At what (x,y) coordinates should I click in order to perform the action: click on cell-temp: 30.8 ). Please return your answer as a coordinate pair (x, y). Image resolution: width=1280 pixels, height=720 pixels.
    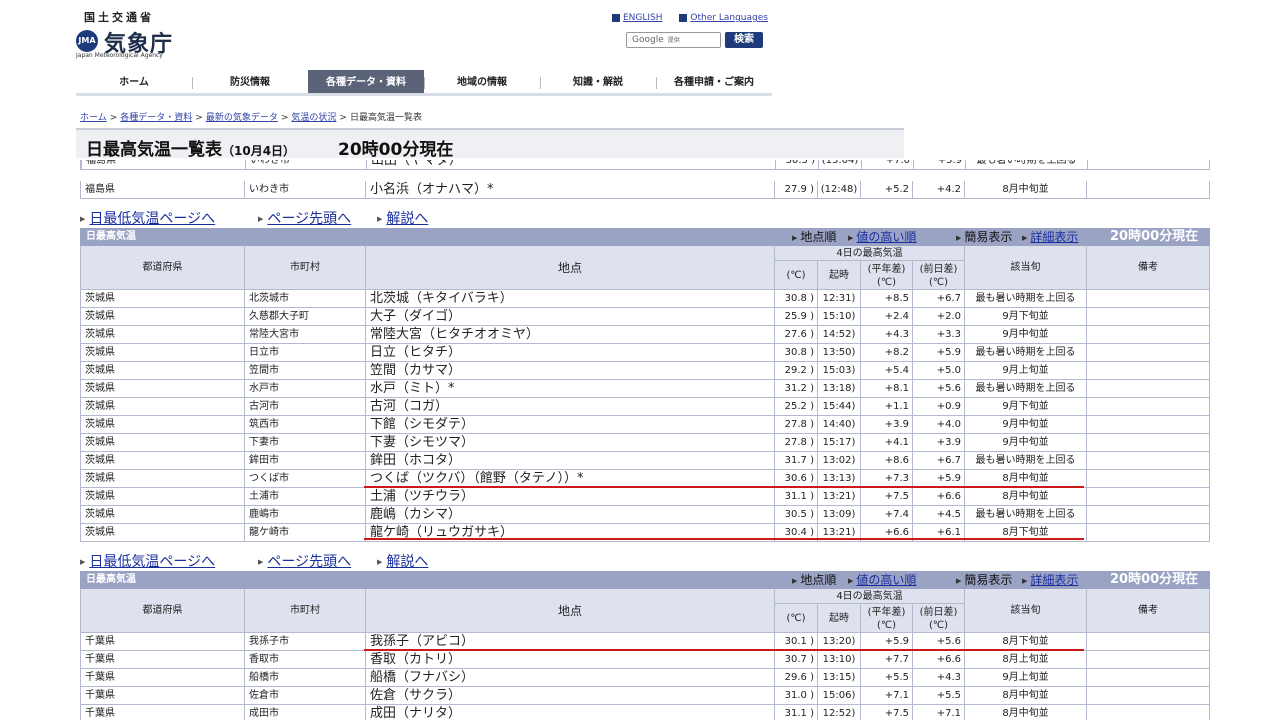
    Looking at the image, I should click on (795, 299).